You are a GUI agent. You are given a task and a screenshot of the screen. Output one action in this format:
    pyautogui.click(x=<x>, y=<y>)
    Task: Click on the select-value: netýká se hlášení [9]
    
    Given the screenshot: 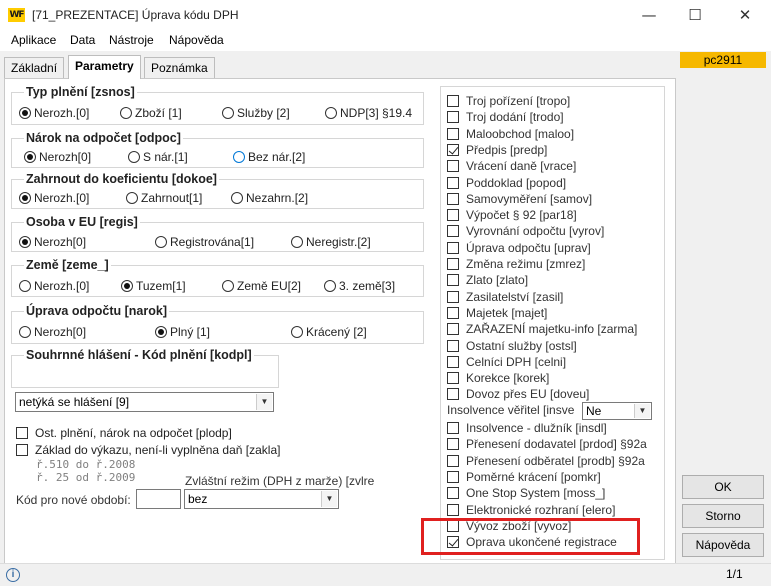 What is the action you would take?
    pyautogui.click(x=74, y=402)
    